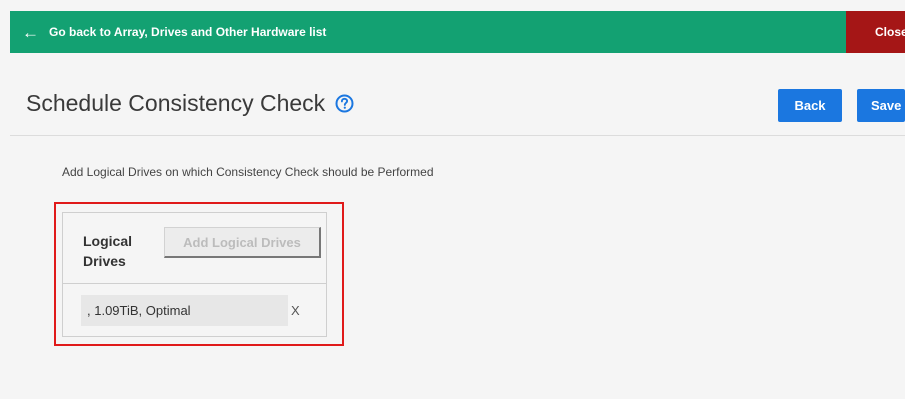 This screenshot has width=905, height=399. What do you see at coordinates (242, 242) in the screenshot?
I see `add-logical-drives-button: Add Logical Drives` at bounding box center [242, 242].